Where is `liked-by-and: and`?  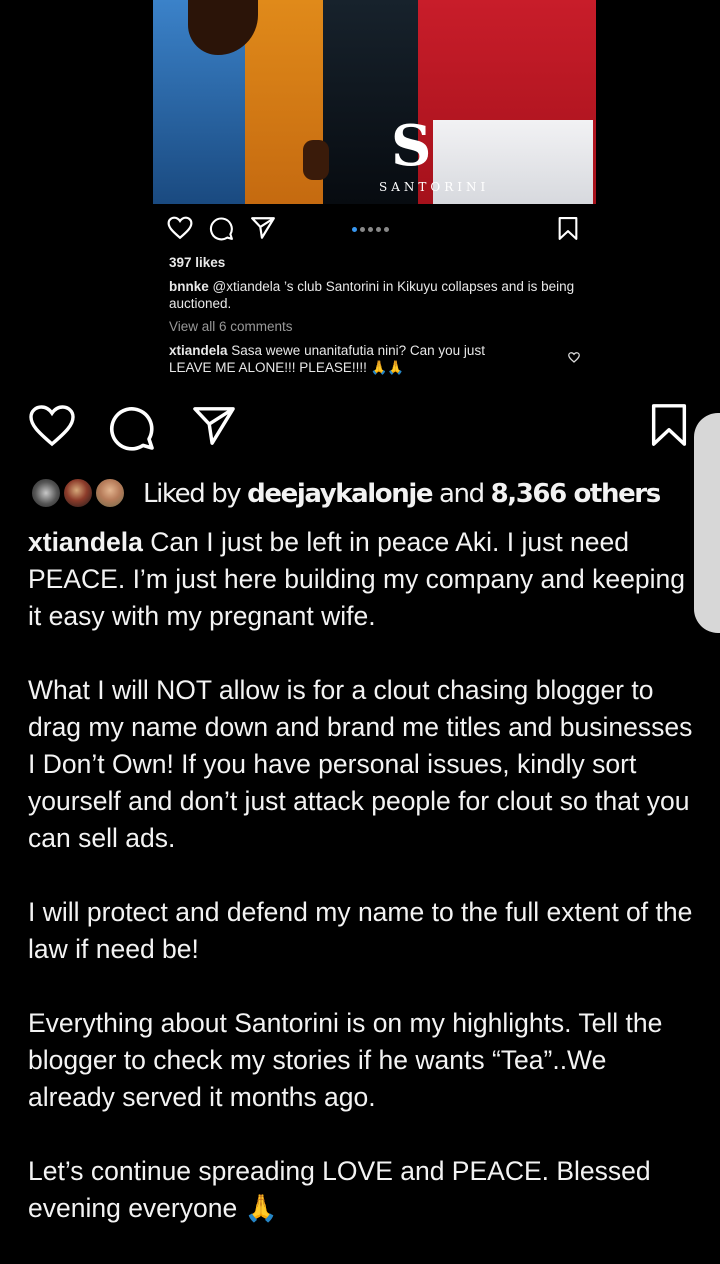 liked-by-and: and is located at coordinates (461, 494).